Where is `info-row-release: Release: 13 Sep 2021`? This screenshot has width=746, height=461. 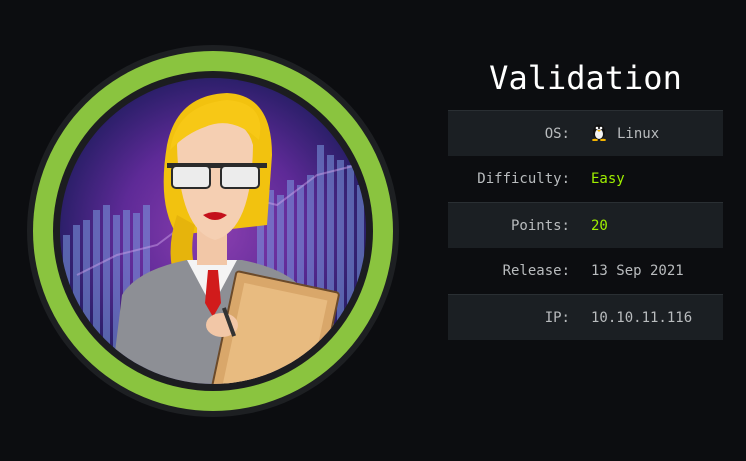
info-row-release: Release: 13 Sep 2021 is located at coordinates (585, 271).